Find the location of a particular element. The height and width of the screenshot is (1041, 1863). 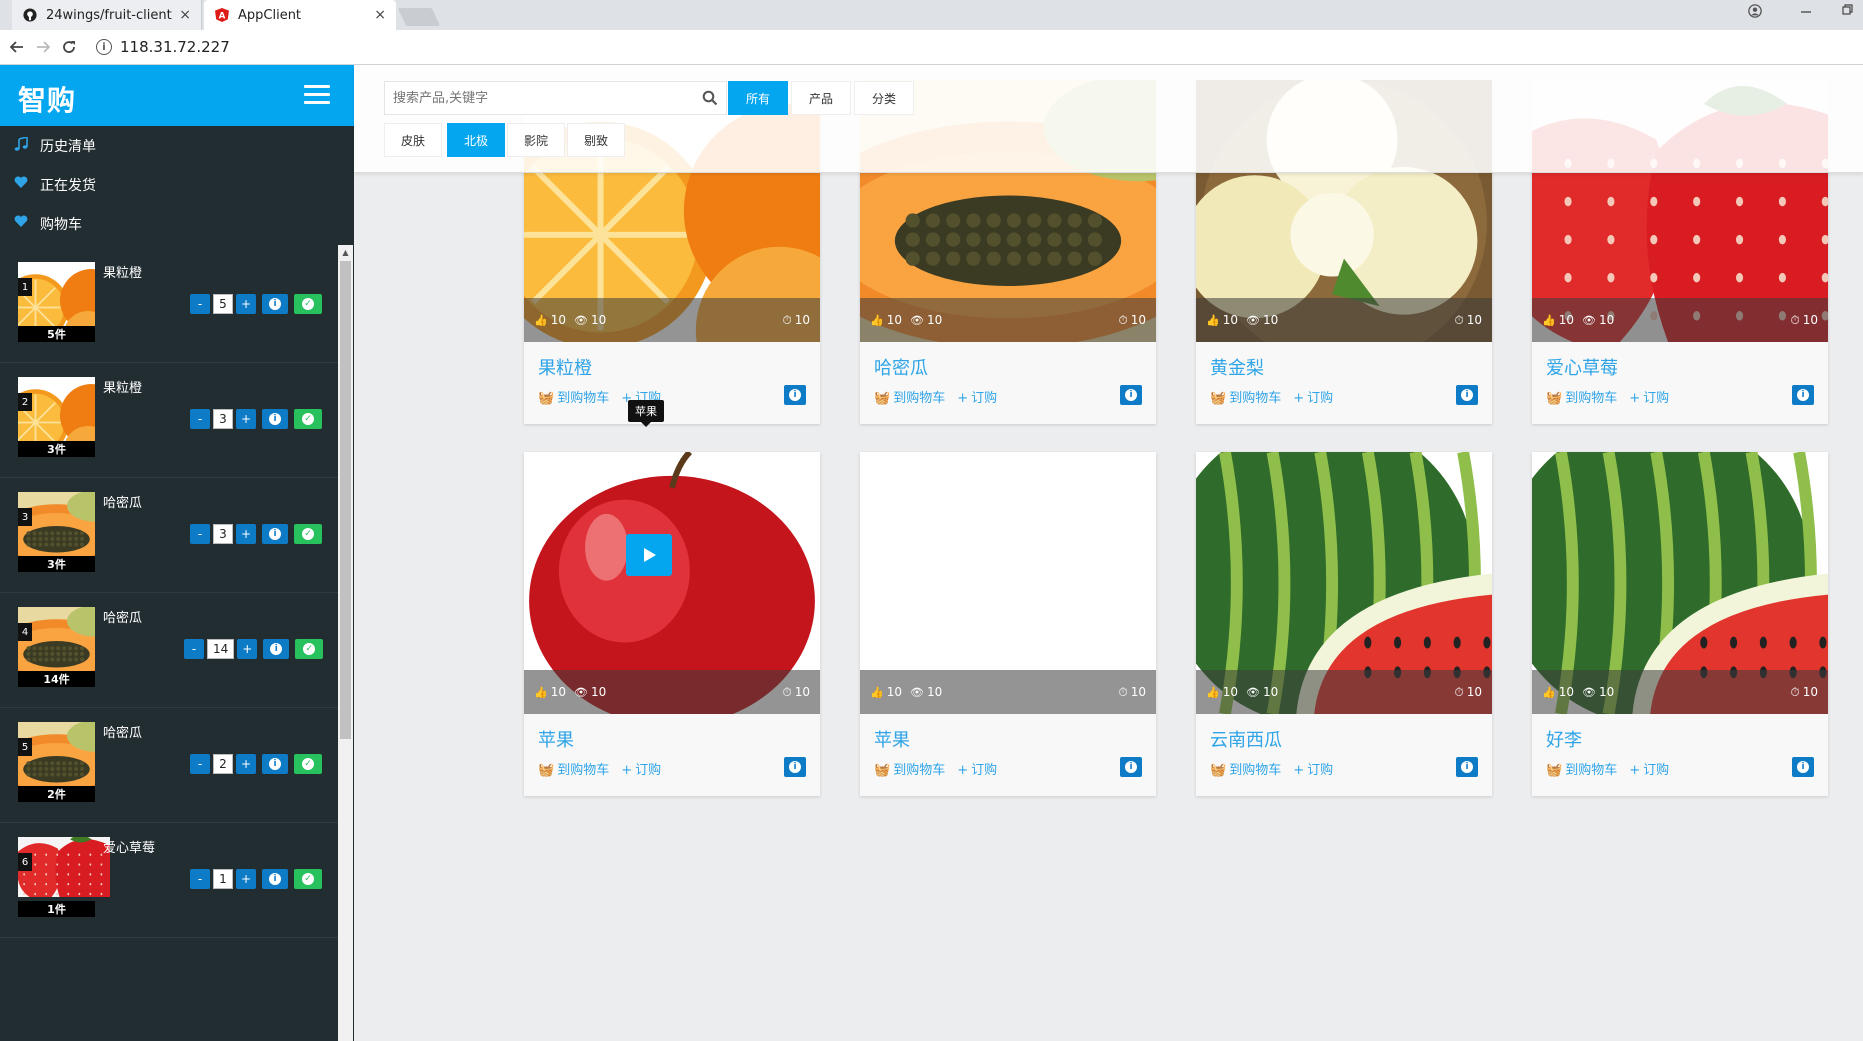

sidebar-scrollbar: ▲ ▼ is located at coordinates (345, 643).